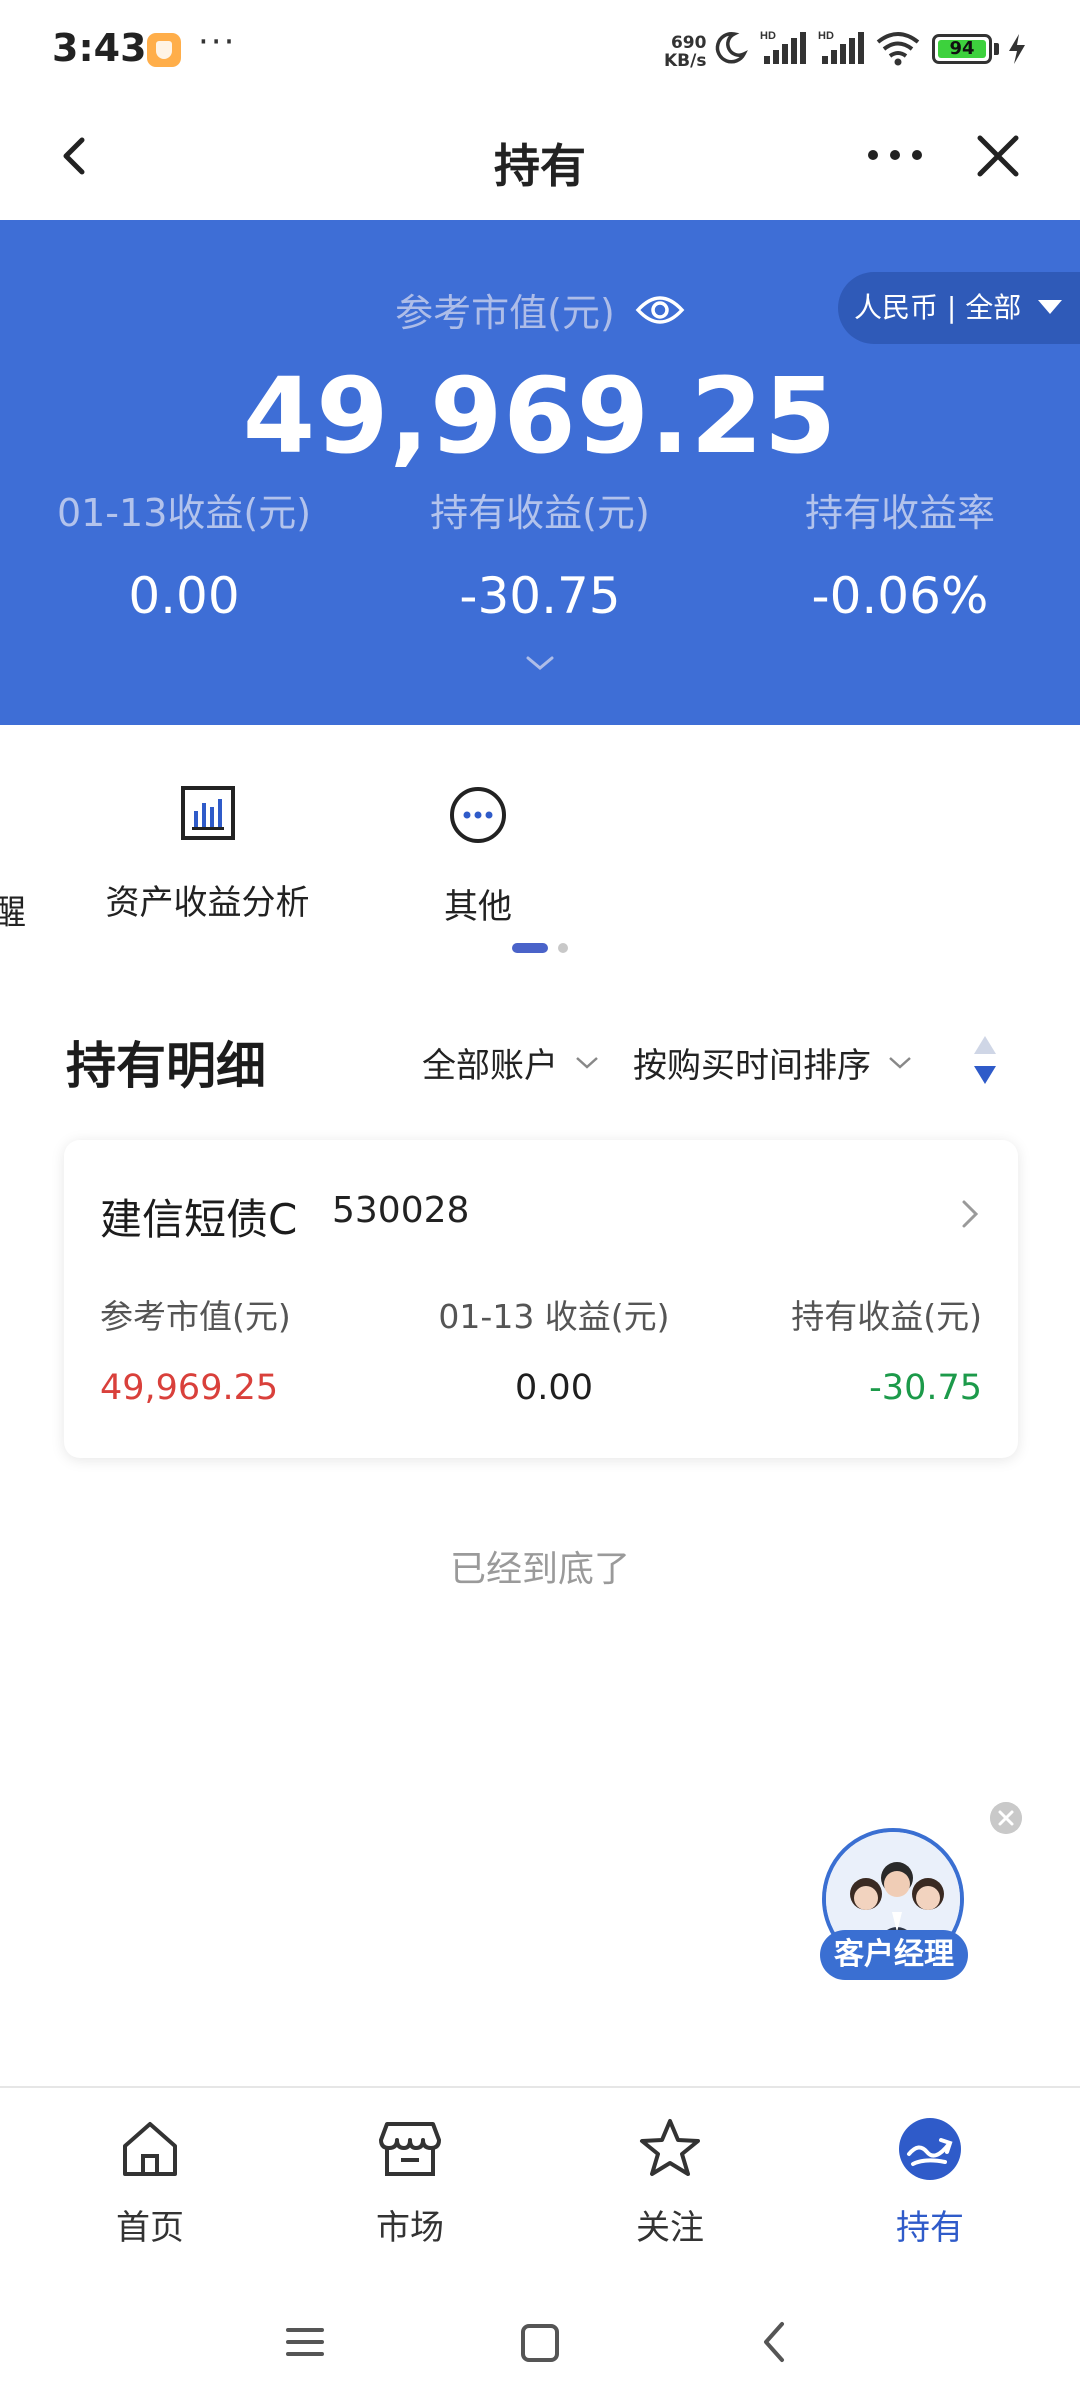  What do you see at coordinates (563, 948) in the screenshot?
I see `carousel-page-indicator` at bounding box center [563, 948].